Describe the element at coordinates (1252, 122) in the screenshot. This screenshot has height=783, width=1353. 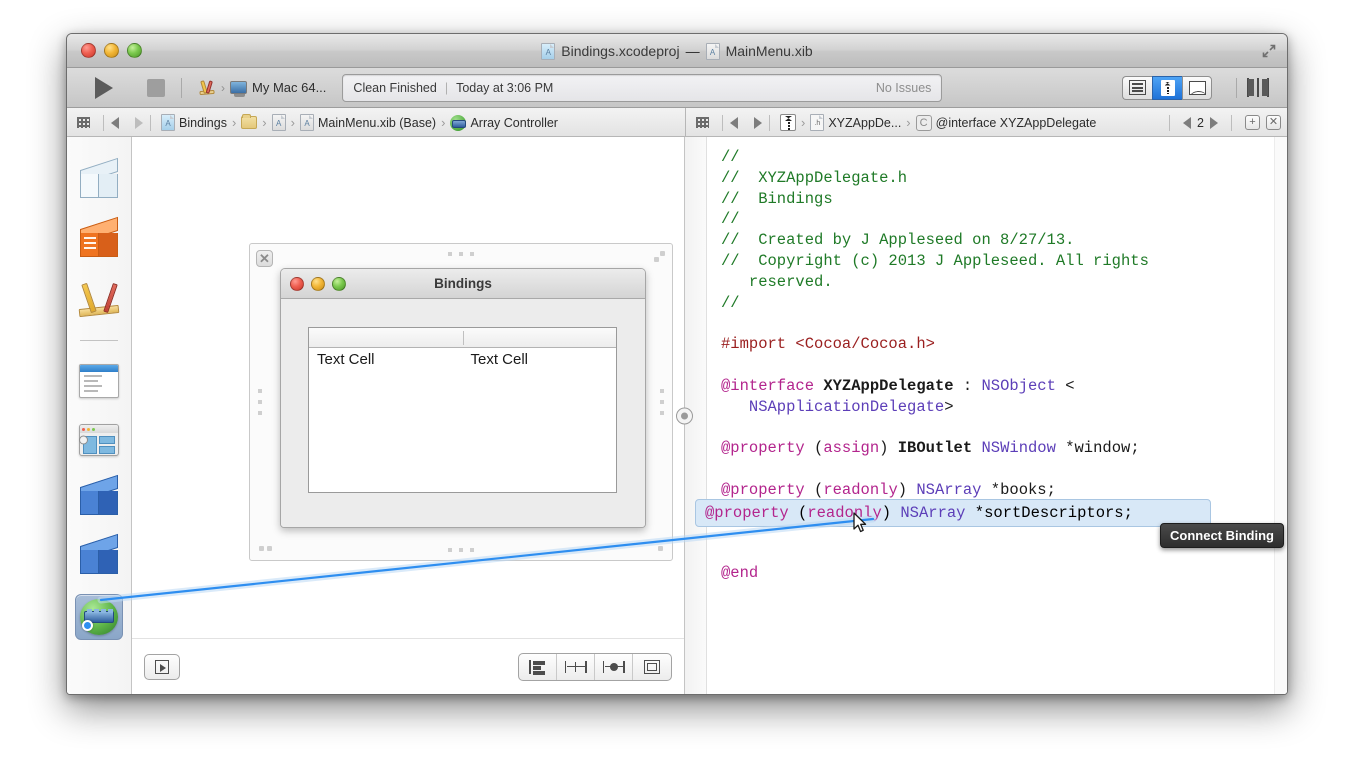
I see `add-assistant-editor-button: +` at that location.